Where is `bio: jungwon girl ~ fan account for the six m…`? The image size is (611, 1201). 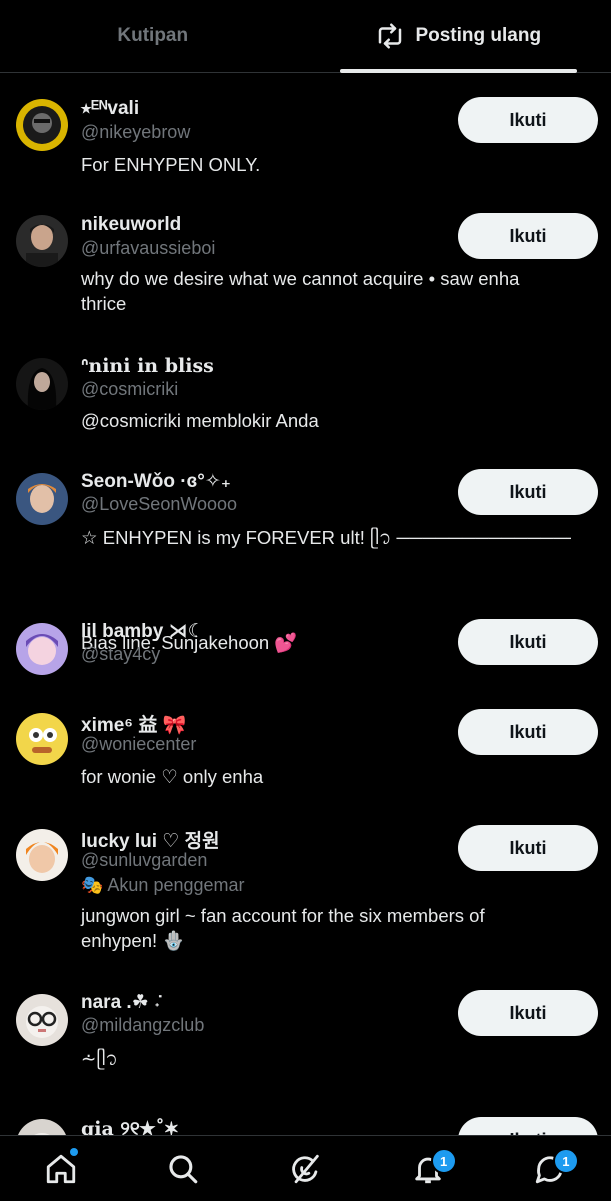
bio: jungwon girl ~ fan account for the six m… is located at coordinates (316, 928).